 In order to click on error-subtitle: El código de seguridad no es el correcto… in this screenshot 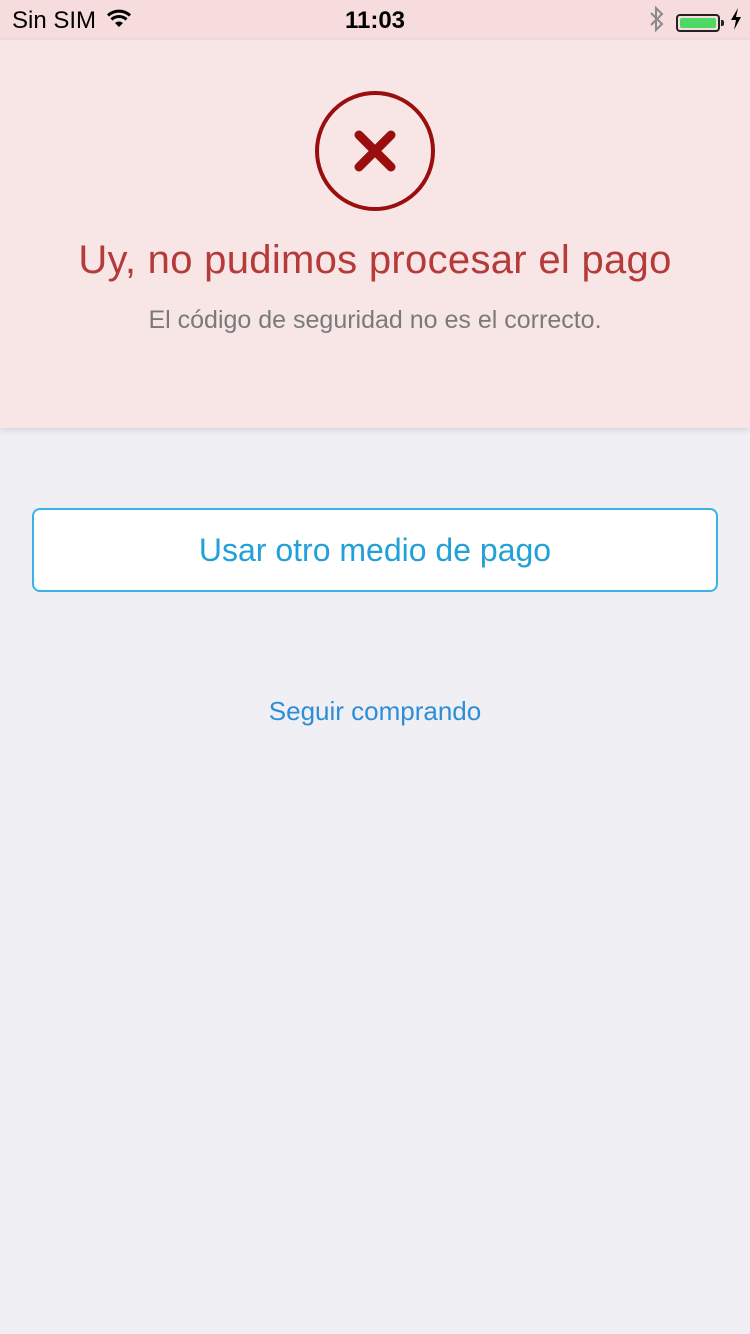, I will do `click(375, 320)`.